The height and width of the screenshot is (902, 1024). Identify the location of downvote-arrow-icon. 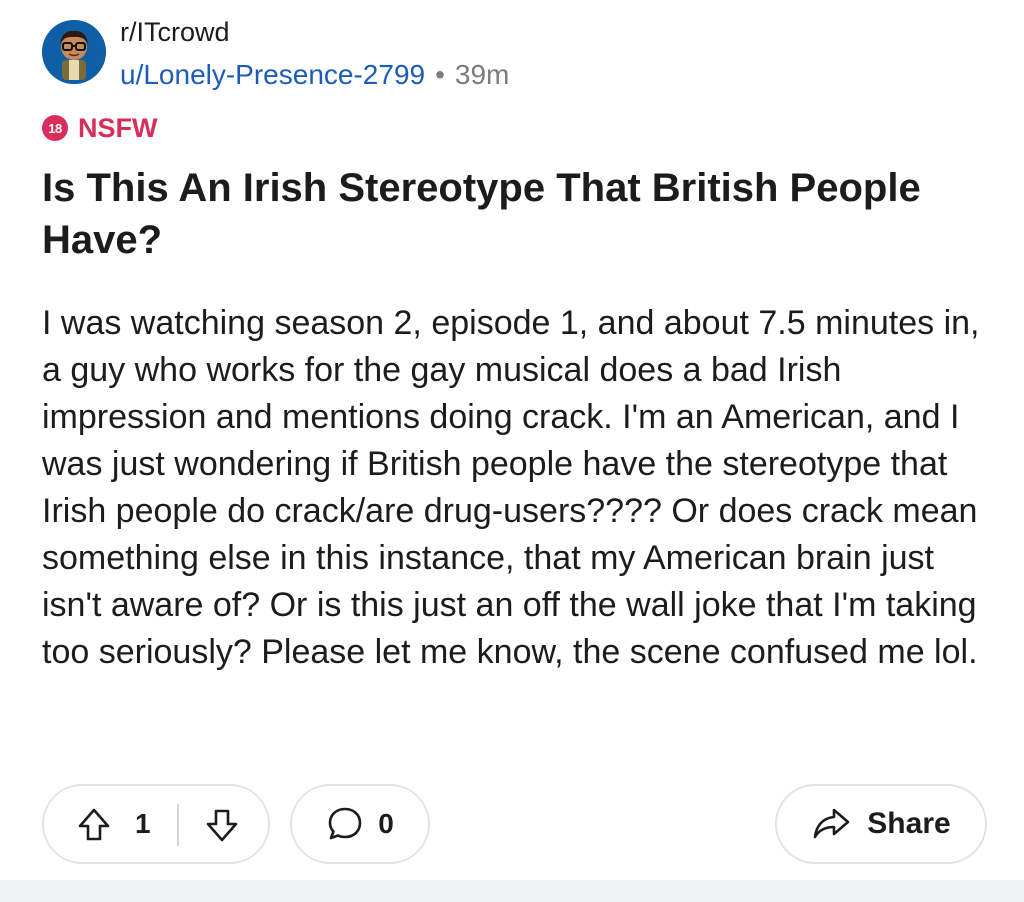
(222, 827).